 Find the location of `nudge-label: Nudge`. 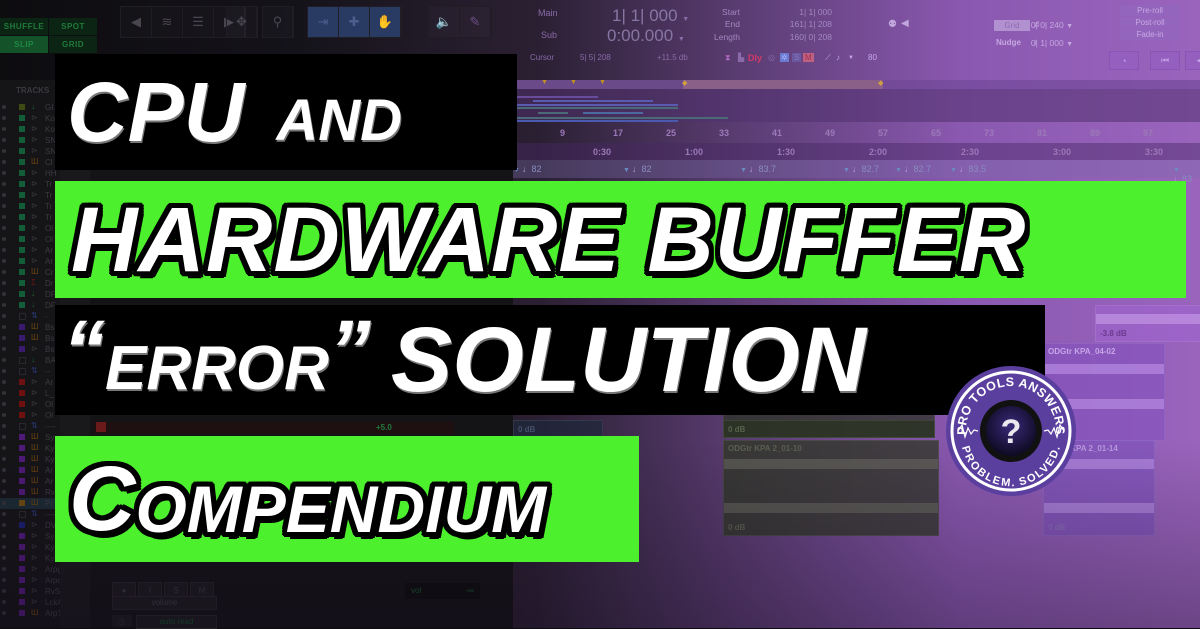

nudge-label: Nudge is located at coordinates (1008, 42).